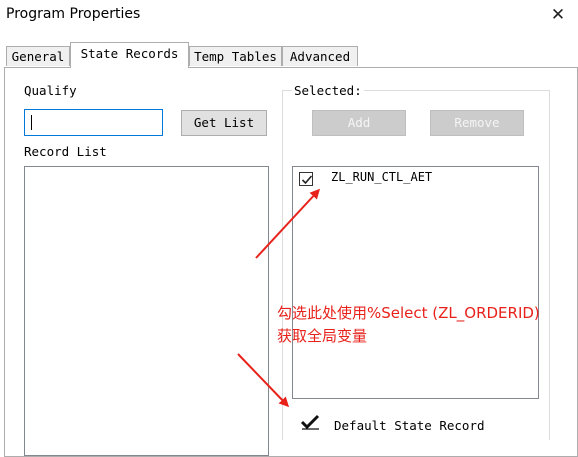  I want to click on tab-state-records: State Records, so click(129, 55).